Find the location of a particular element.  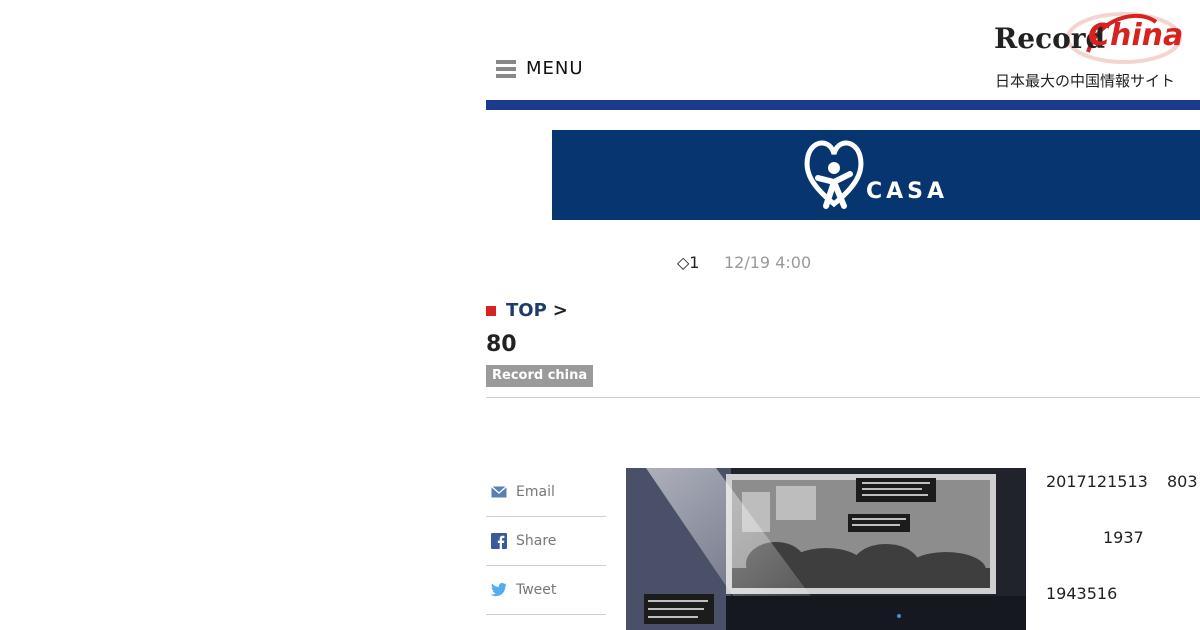

source-badge: Record china is located at coordinates (540, 376).